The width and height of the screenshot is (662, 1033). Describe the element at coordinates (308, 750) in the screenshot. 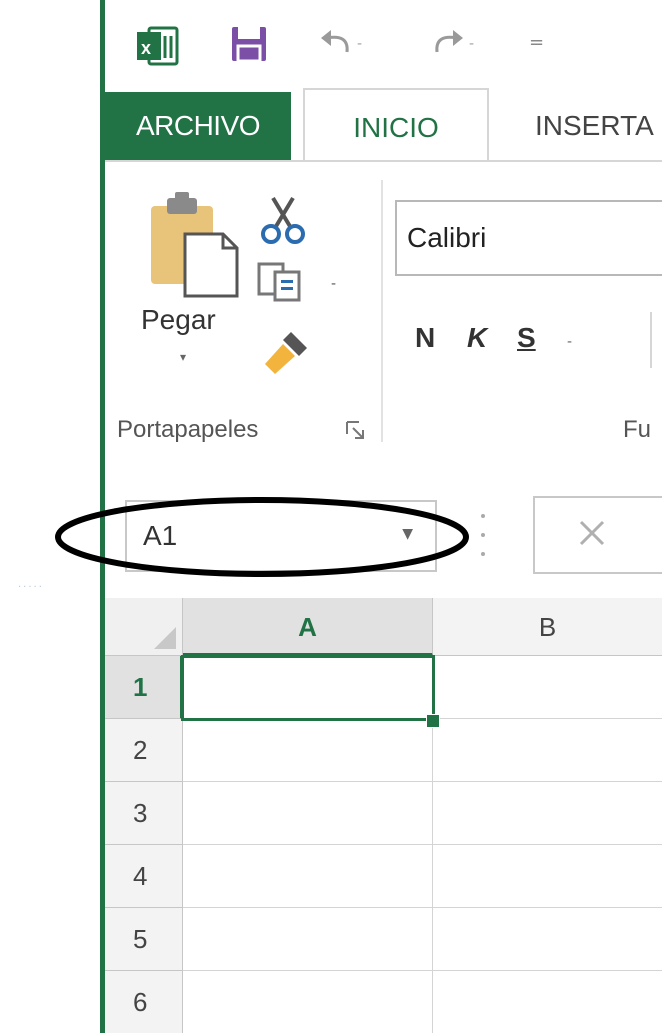

I see `cell-a2` at that location.